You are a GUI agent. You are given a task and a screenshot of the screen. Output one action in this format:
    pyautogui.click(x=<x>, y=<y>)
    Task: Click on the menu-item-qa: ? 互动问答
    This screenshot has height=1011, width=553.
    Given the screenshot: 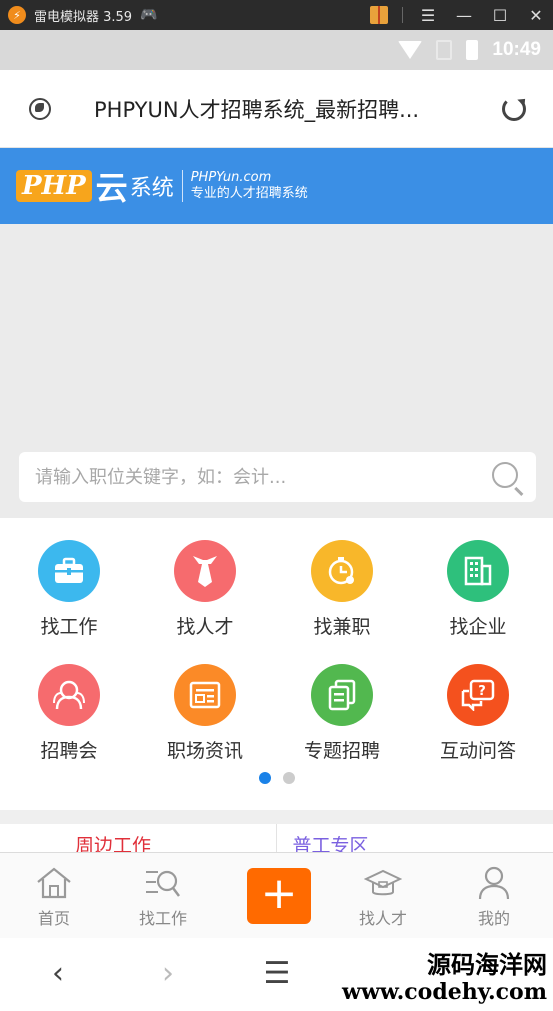 What is the action you would take?
    pyautogui.click(x=478, y=713)
    